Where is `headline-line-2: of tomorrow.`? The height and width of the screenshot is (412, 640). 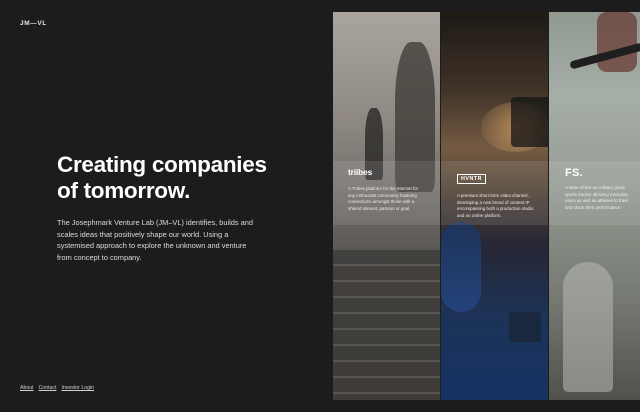 headline-line-2: of tomorrow. is located at coordinates (124, 190).